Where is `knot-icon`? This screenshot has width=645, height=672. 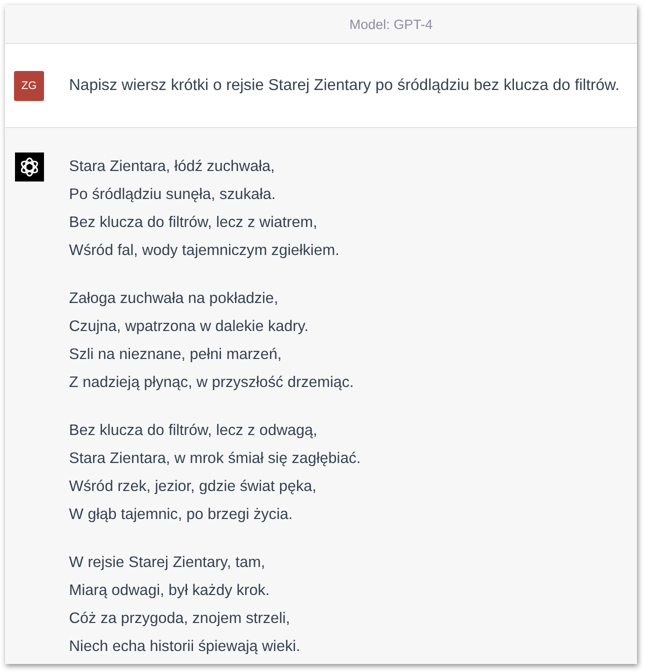 knot-icon is located at coordinates (29, 167).